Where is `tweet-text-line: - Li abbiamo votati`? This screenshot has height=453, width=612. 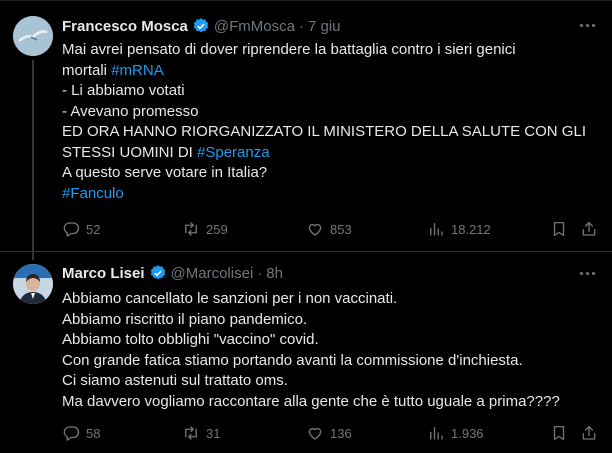
tweet-text-line: - Li abbiamo votati is located at coordinates (332, 91).